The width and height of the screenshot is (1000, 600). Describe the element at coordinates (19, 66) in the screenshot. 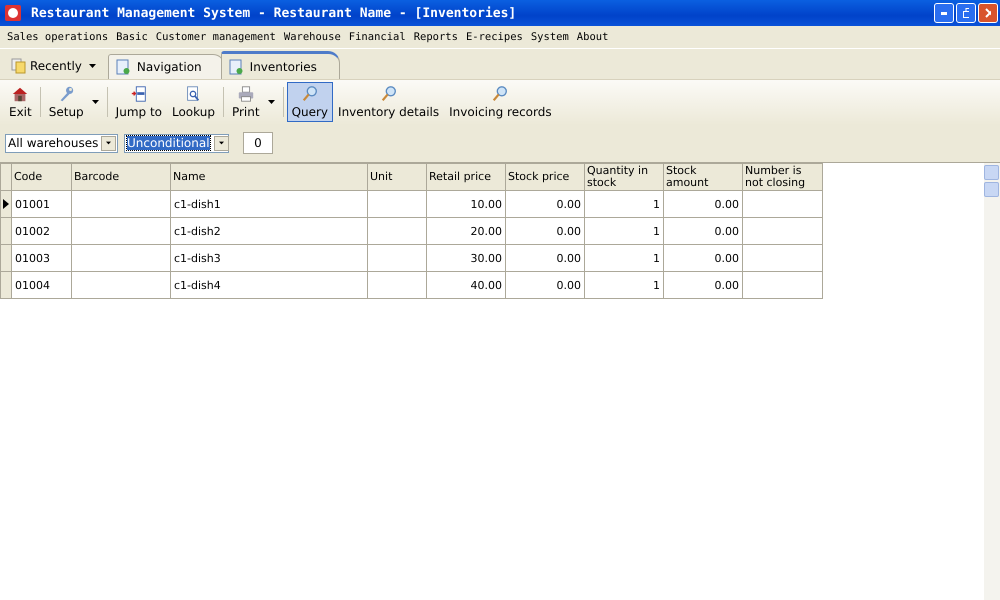

I see `documents-icon` at that location.